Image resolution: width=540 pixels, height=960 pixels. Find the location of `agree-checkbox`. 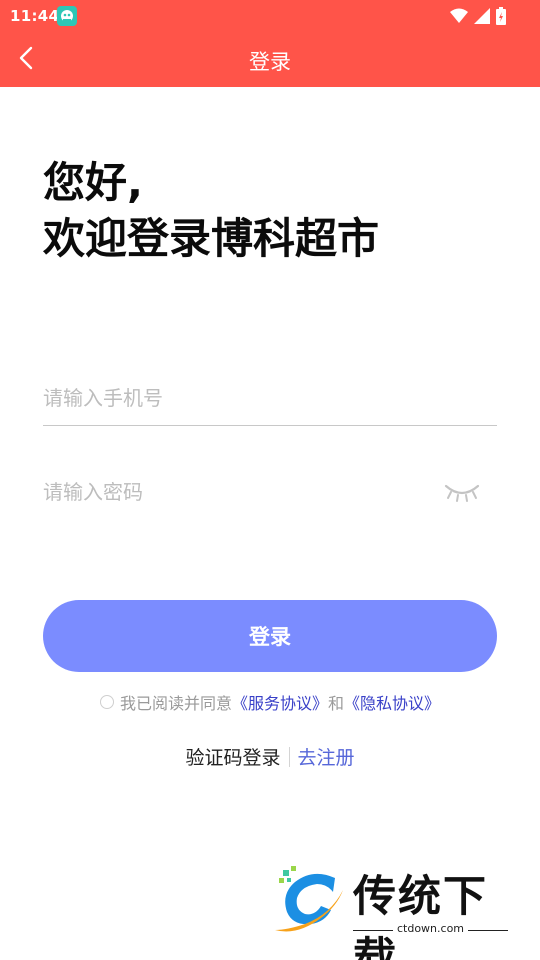

agree-checkbox is located at coordinates (106, 702).